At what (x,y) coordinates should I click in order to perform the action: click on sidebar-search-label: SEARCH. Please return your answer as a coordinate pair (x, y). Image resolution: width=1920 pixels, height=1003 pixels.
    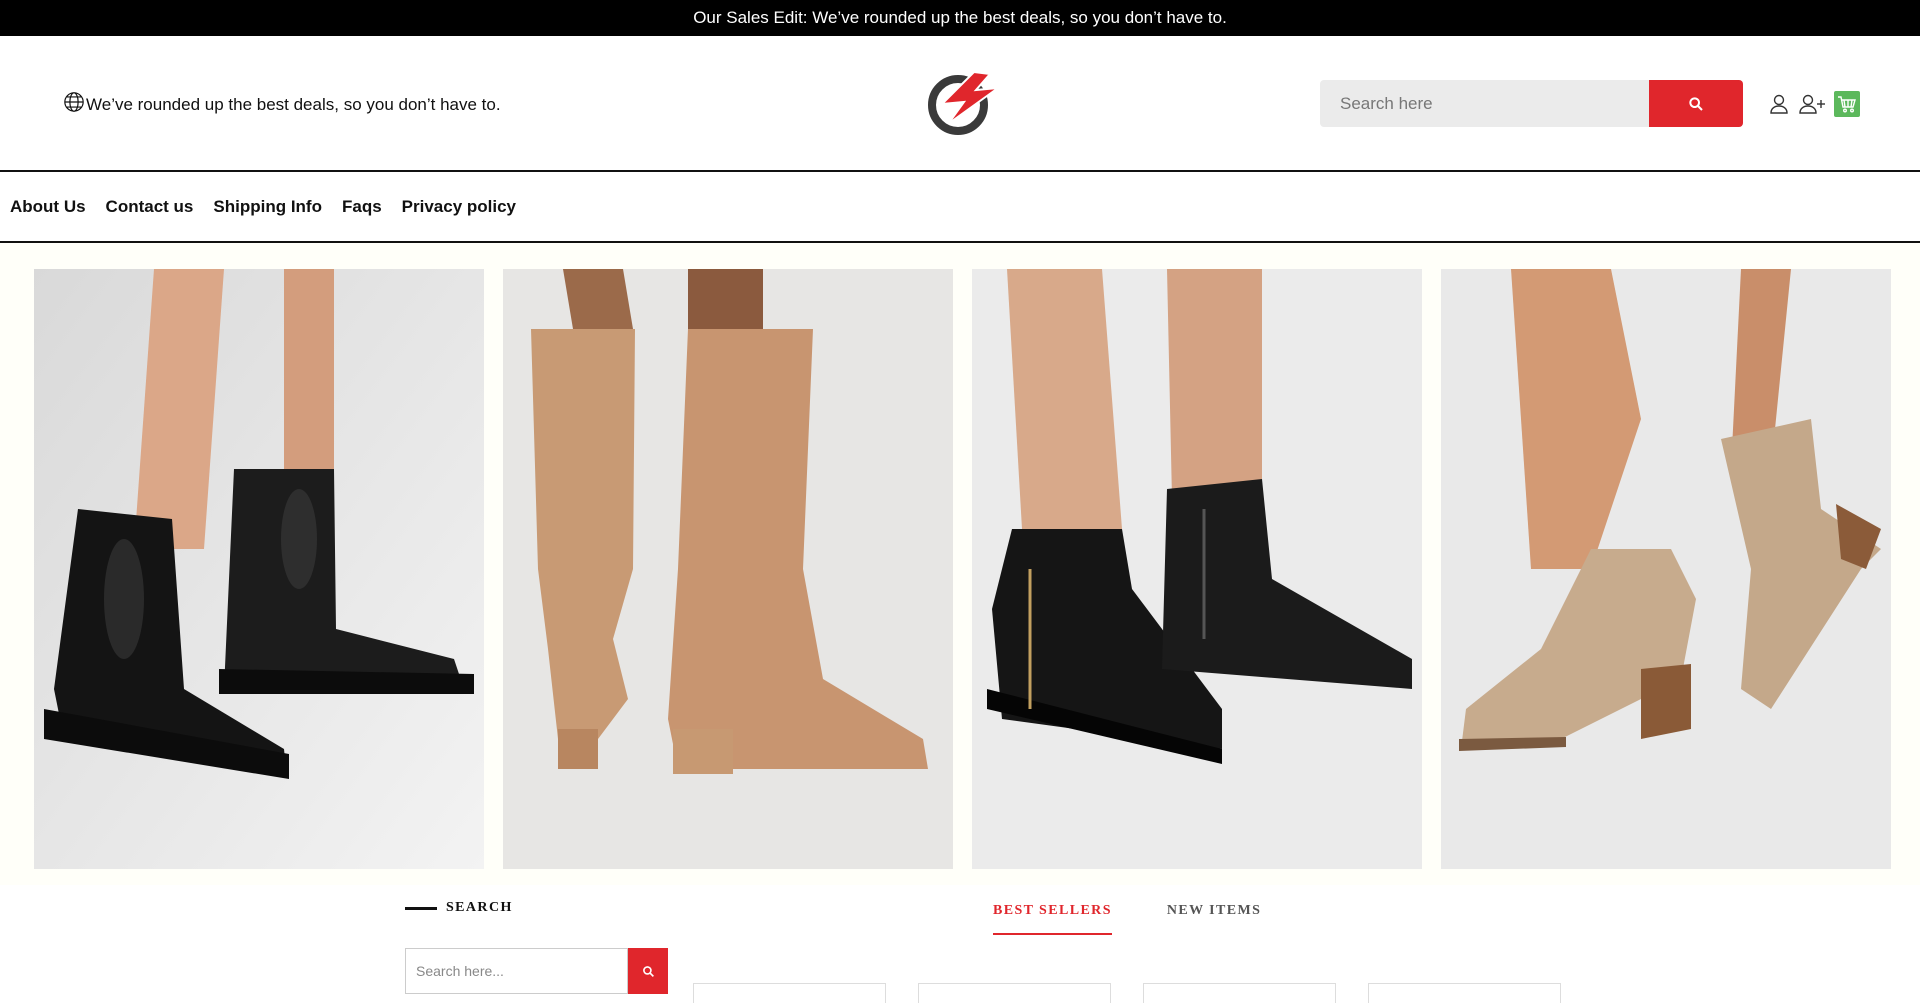
    Looking at the image, I should click on (479, 907).